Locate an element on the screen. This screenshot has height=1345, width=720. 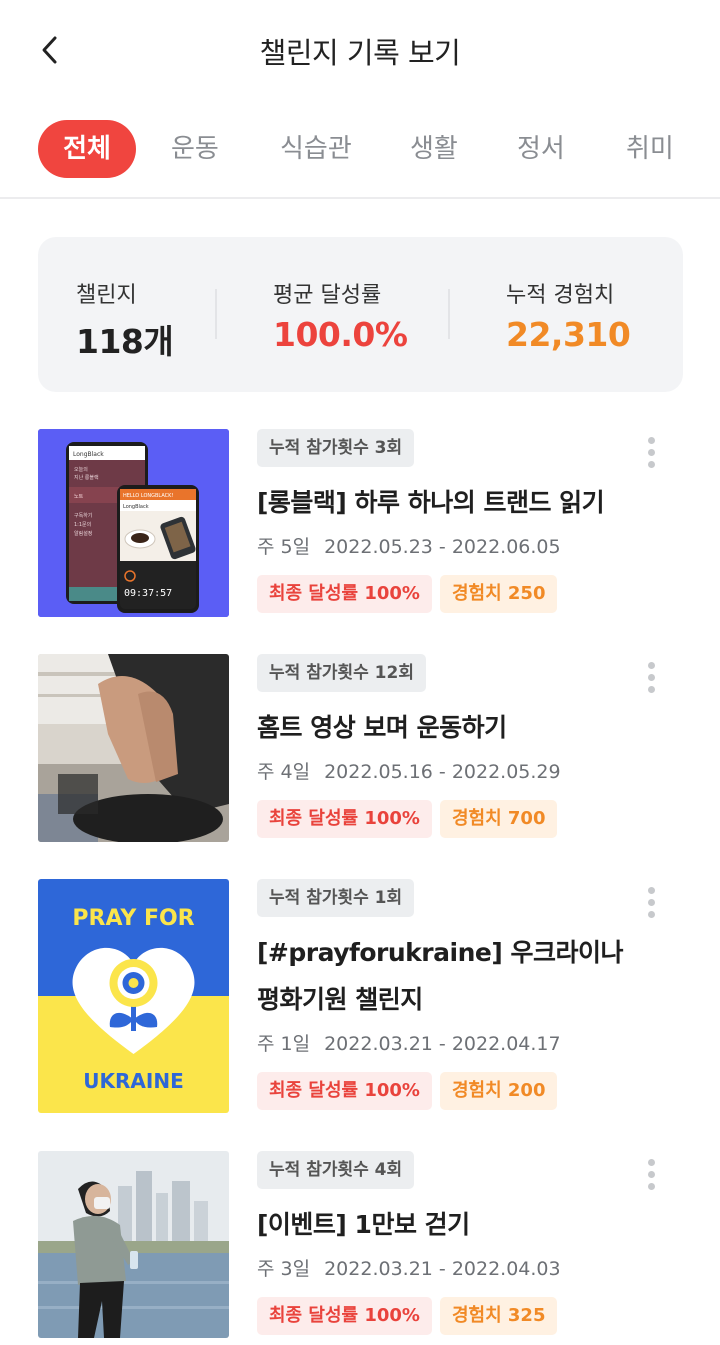
walking-photo-image is located at coordinates (133, 1244).